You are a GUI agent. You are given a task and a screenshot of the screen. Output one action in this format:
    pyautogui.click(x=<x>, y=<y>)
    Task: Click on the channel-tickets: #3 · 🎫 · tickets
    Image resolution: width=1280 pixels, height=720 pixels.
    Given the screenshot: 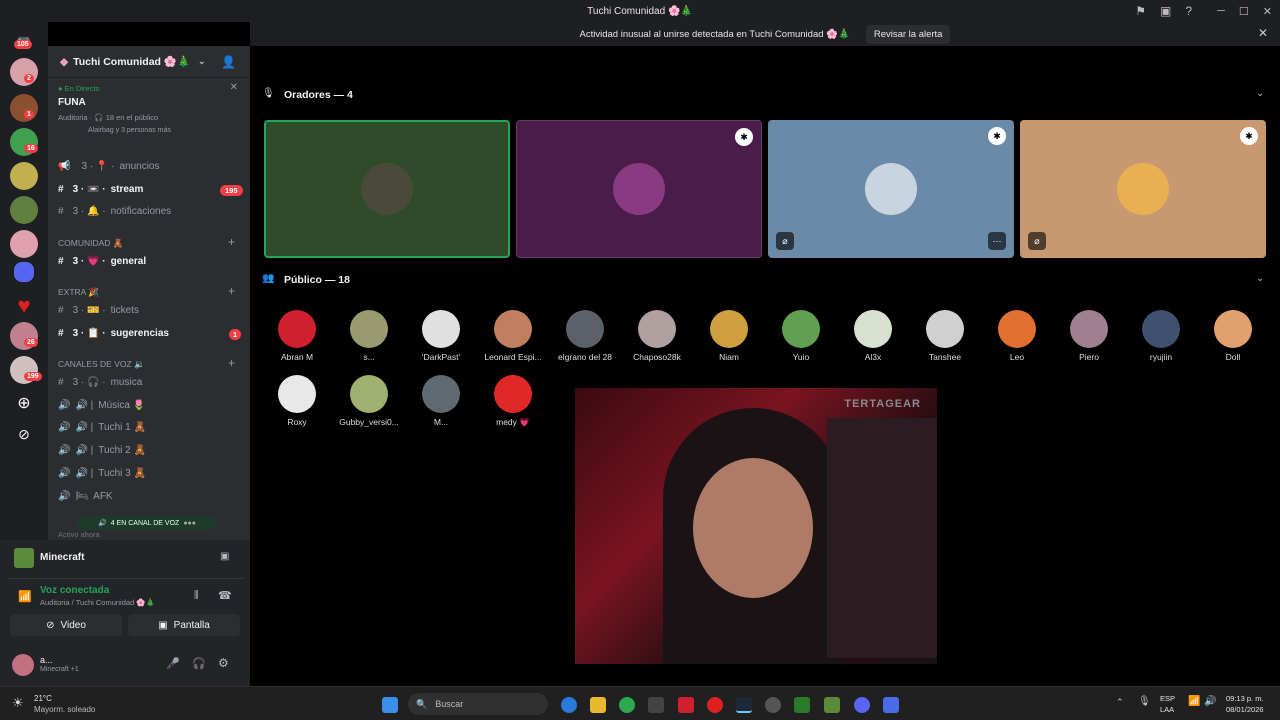 What is the action you would take?
    pyautogui.click(x=98, y=310)
    